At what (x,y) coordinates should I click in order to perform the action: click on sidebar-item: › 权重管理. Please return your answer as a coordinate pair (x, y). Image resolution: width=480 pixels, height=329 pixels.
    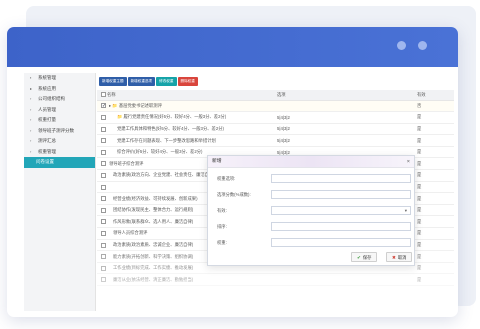
    Looking at the image, I should click on (59, 152).